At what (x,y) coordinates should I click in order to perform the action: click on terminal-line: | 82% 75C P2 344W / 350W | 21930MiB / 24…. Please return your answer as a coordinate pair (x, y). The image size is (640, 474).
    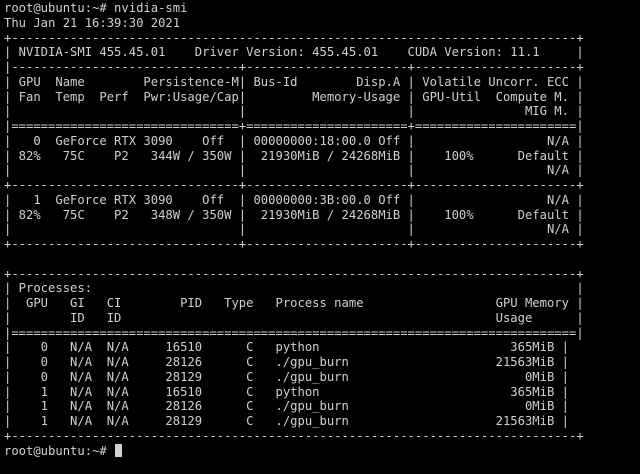
    Looking at the image, I should click on (294, 155).